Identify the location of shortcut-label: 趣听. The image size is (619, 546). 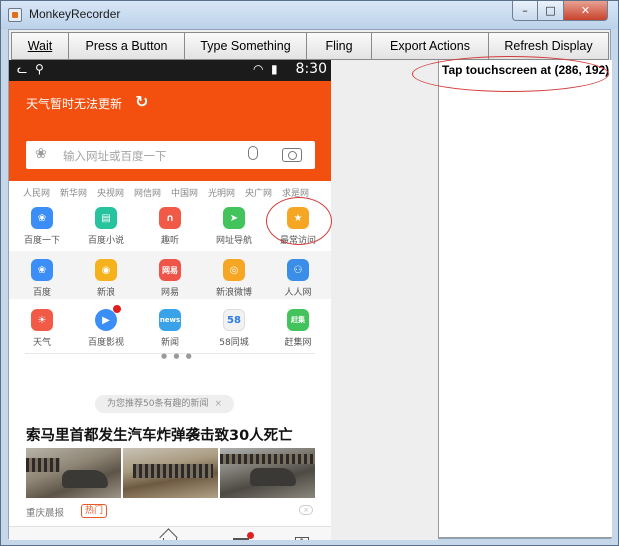
(169, 241).